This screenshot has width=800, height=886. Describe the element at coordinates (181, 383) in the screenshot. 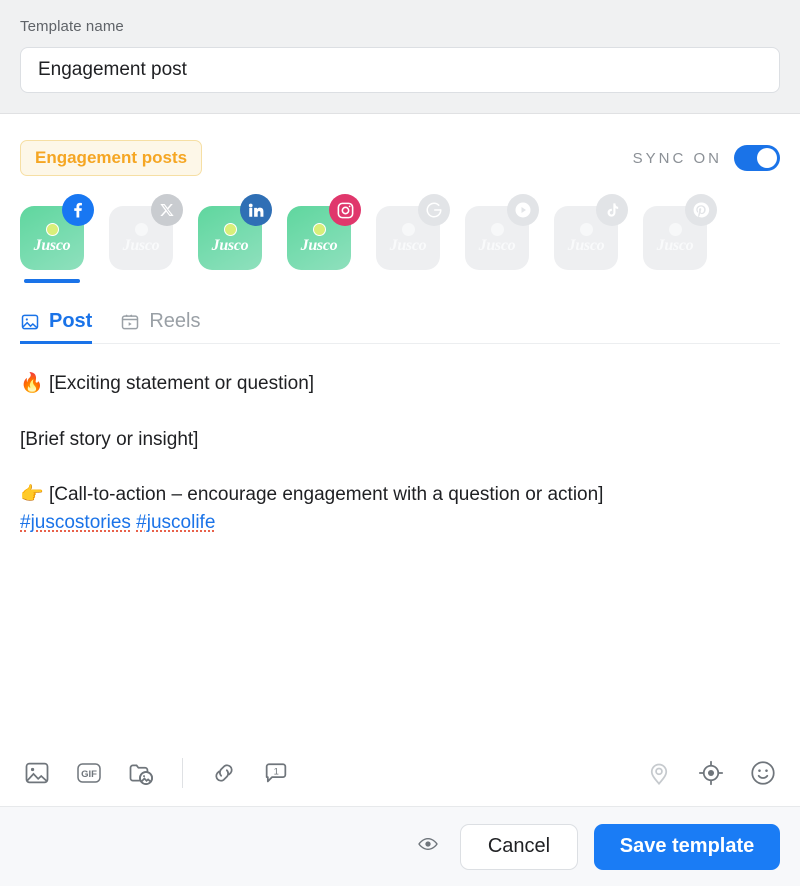

I see `editor-line-1-text: [Exciting statement or question]` at that location.